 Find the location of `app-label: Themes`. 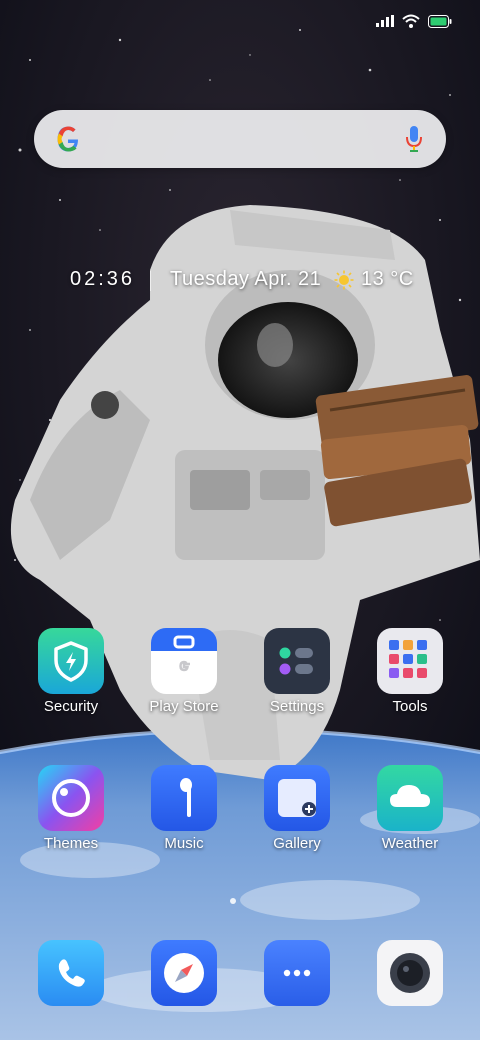

app-label: Themes is located at coordinates (71, 843).